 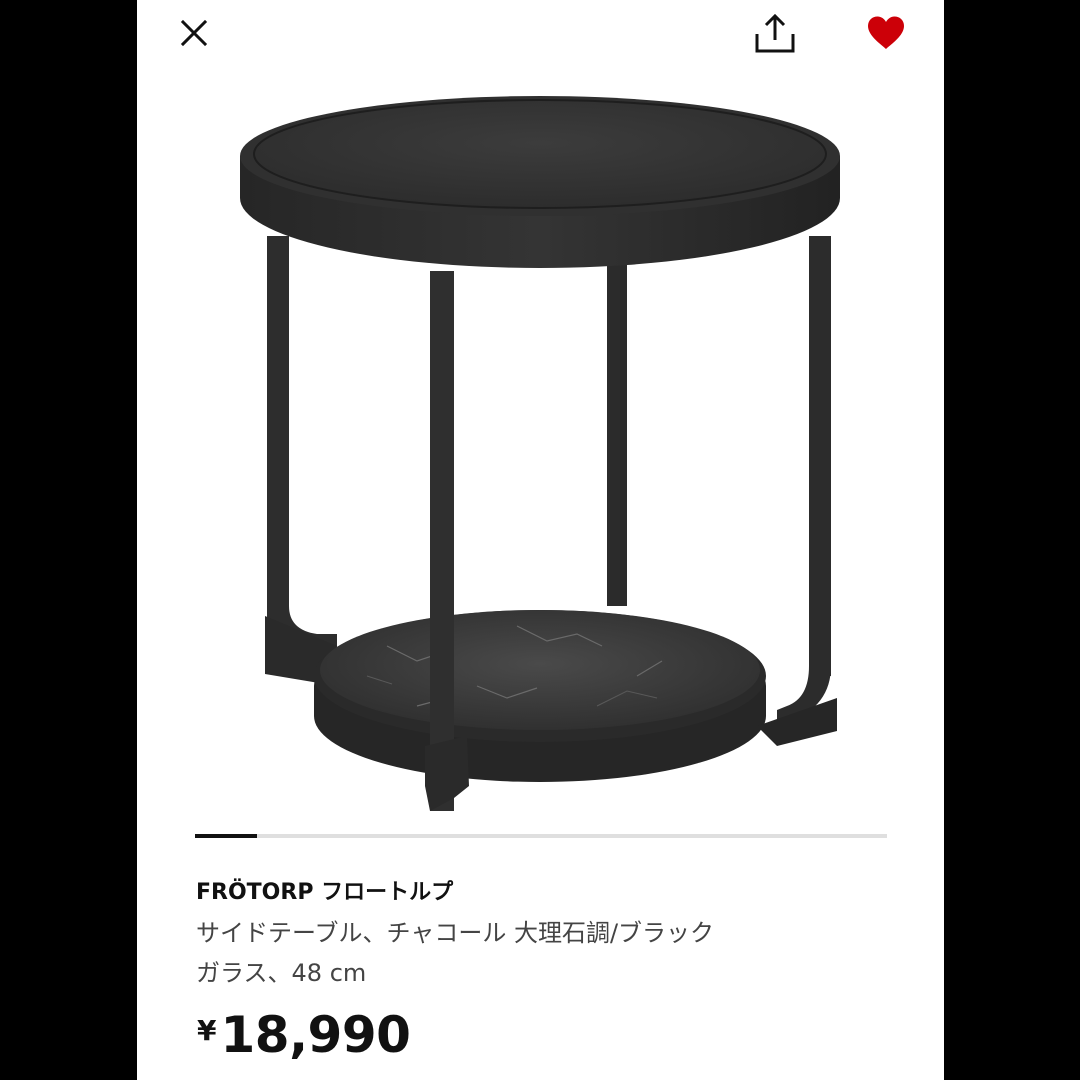 I want to click on product-description: サイドテーブル、チャコール 大理石調/ブラック ガラス、48 cm, so click(x=516, y=953).